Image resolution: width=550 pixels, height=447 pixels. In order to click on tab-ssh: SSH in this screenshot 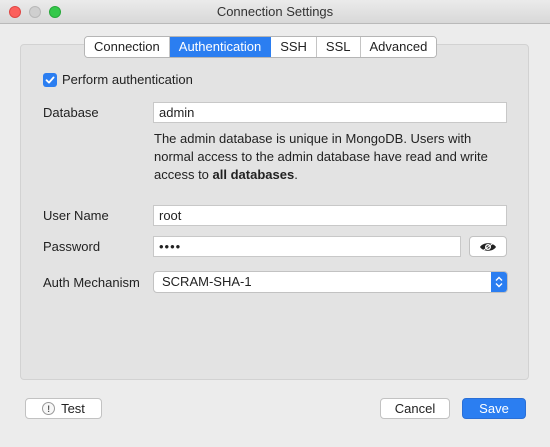, I will do `click(294, 47)`.